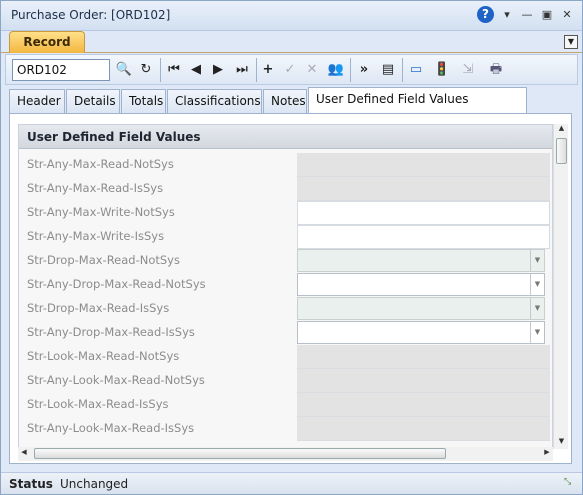 The height and width of the screenshot is (495, 583). What do you see at coordinates (285, 237) in the screenshot?
I see `udf-field-row: Str-Any-Max-Write-IsSys` at bounding box center [285, 237].